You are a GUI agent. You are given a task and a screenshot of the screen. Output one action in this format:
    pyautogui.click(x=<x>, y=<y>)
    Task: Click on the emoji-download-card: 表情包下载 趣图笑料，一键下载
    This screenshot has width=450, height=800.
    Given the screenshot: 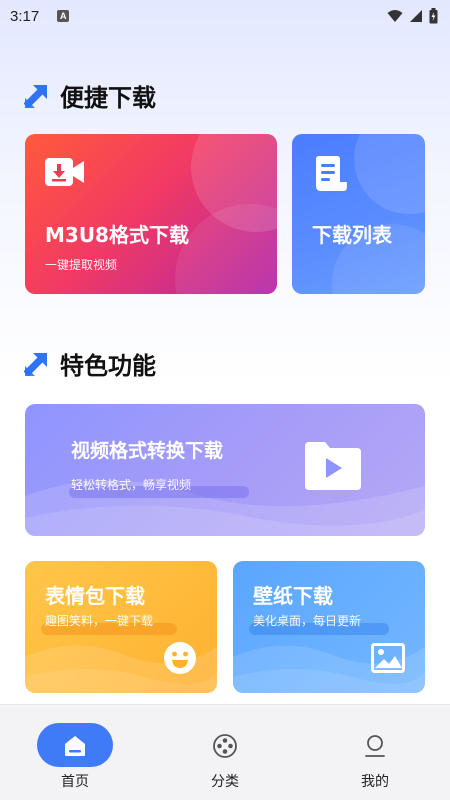 What is the action you would take?
    pyautogui.click(x=121, y=627)
    